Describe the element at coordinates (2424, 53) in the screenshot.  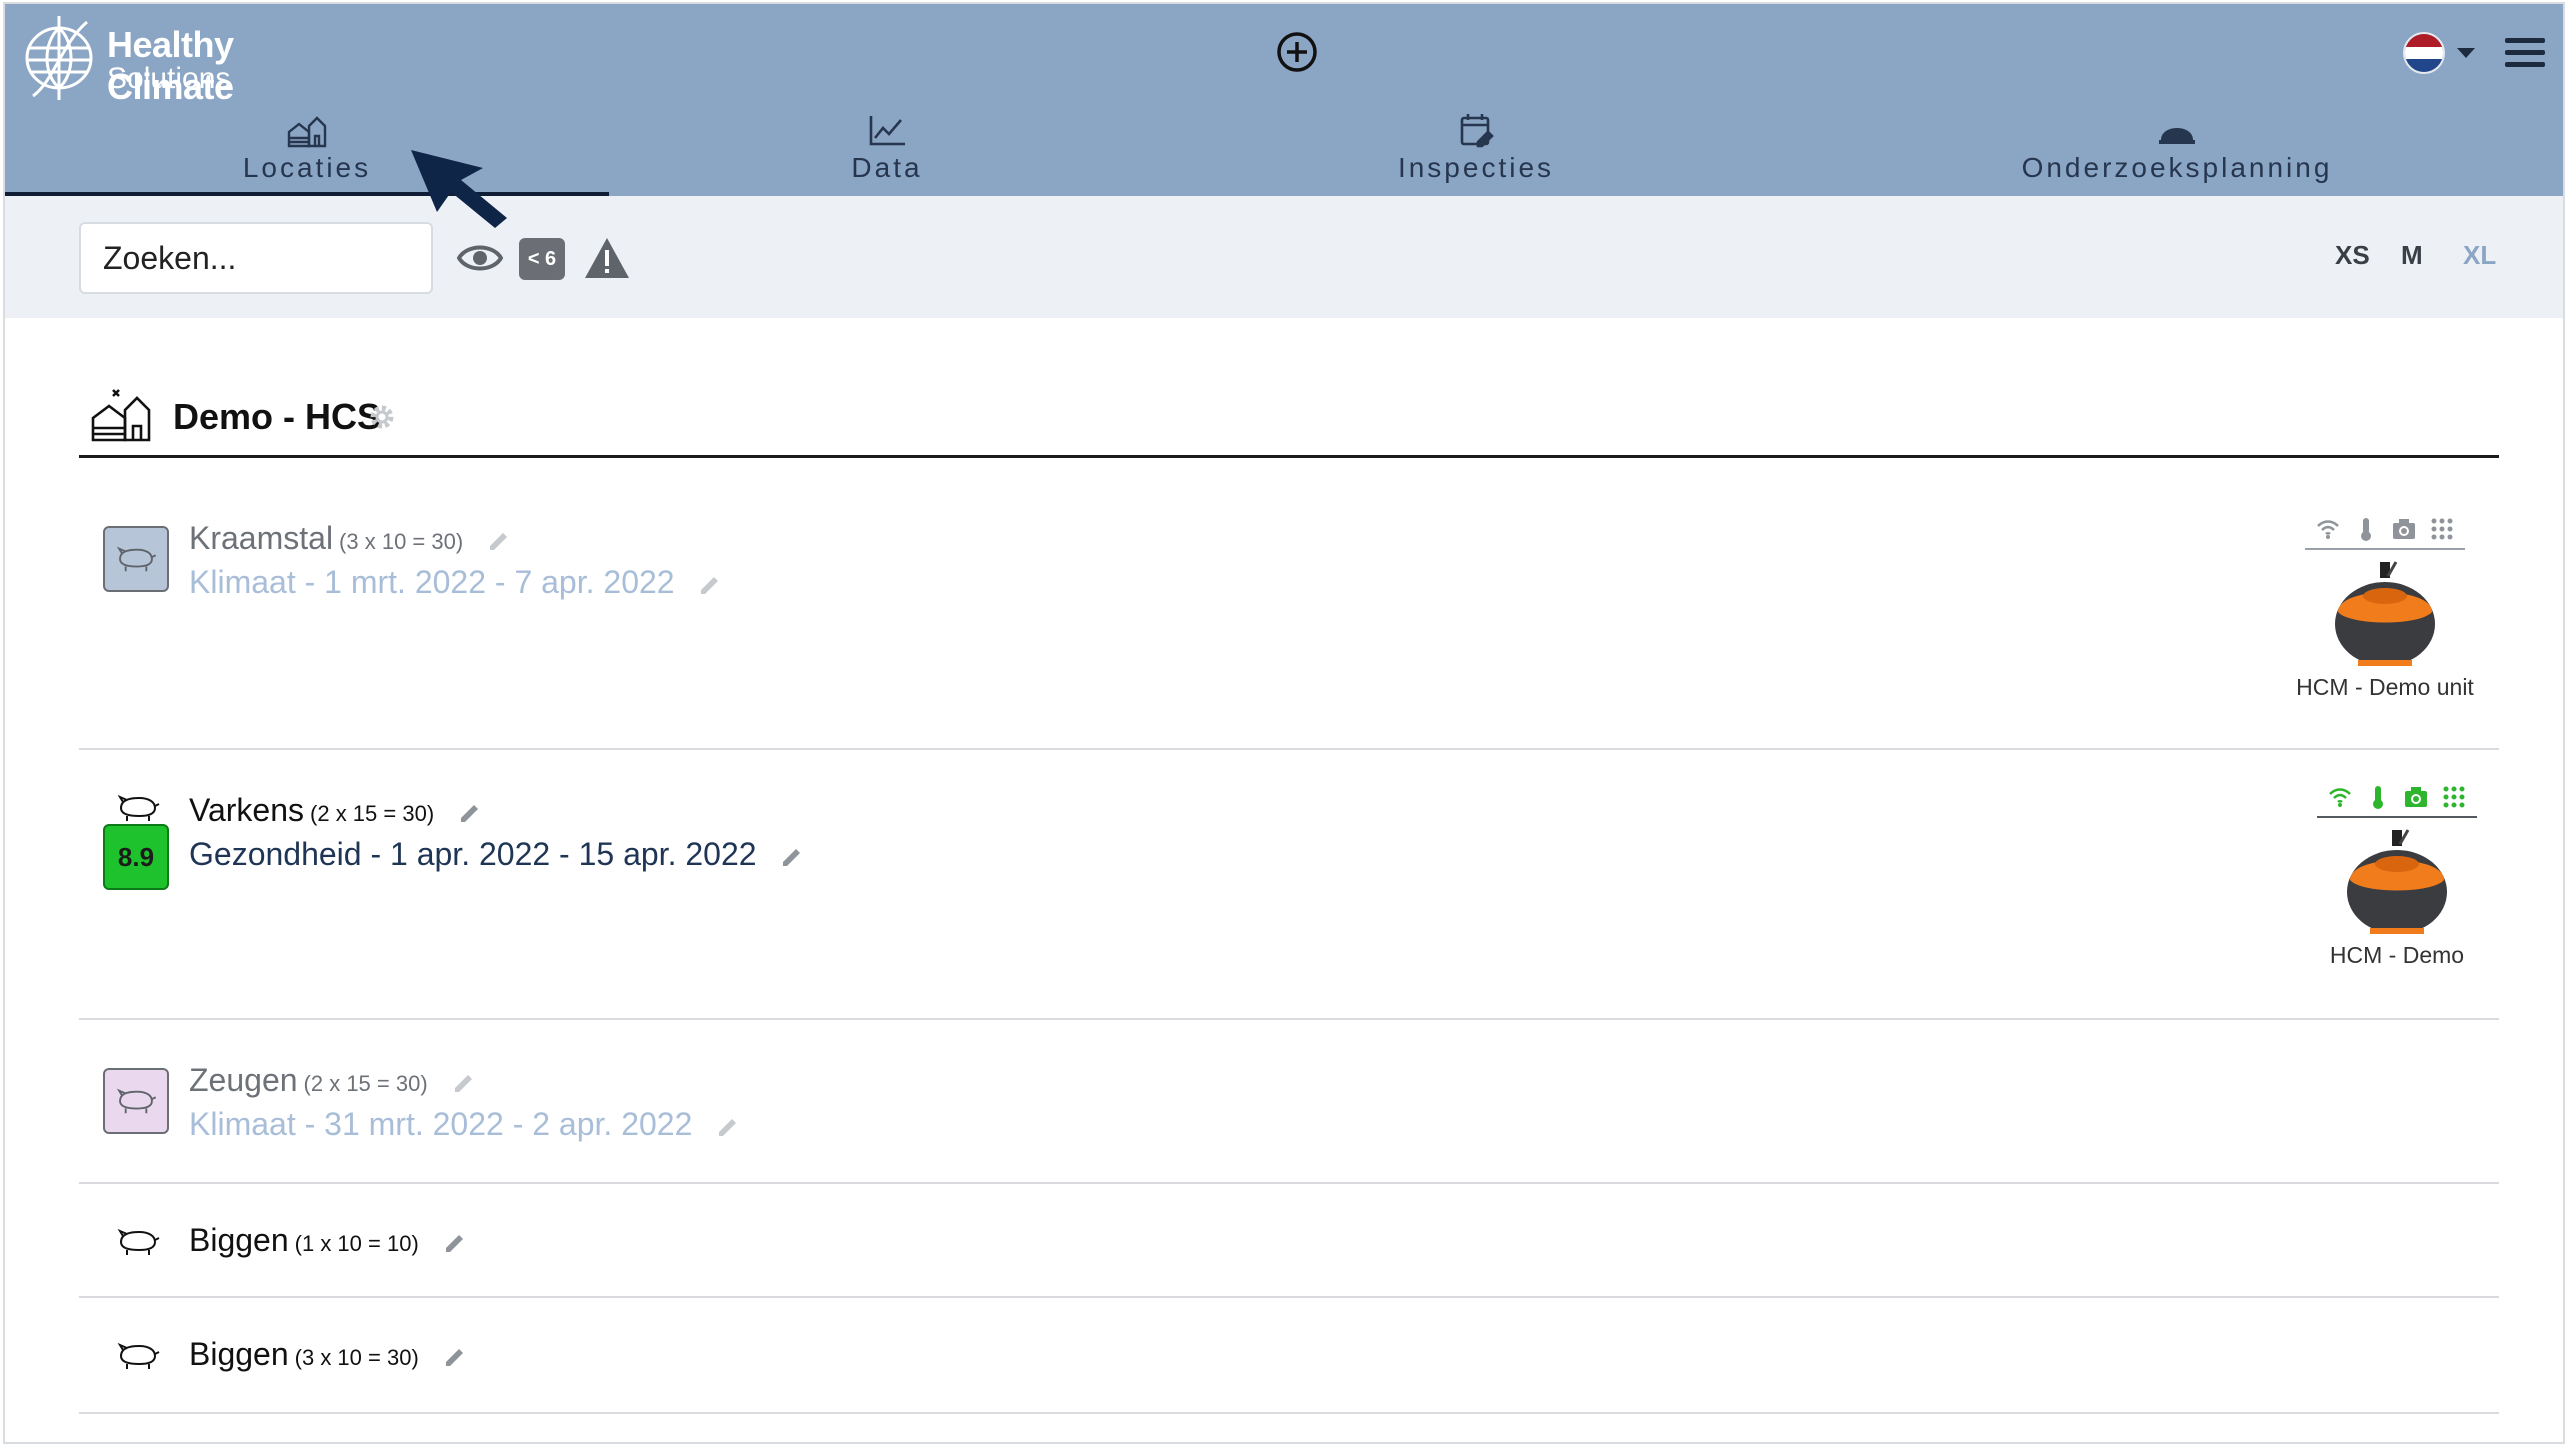
I see `language-flag-nl` at that location.